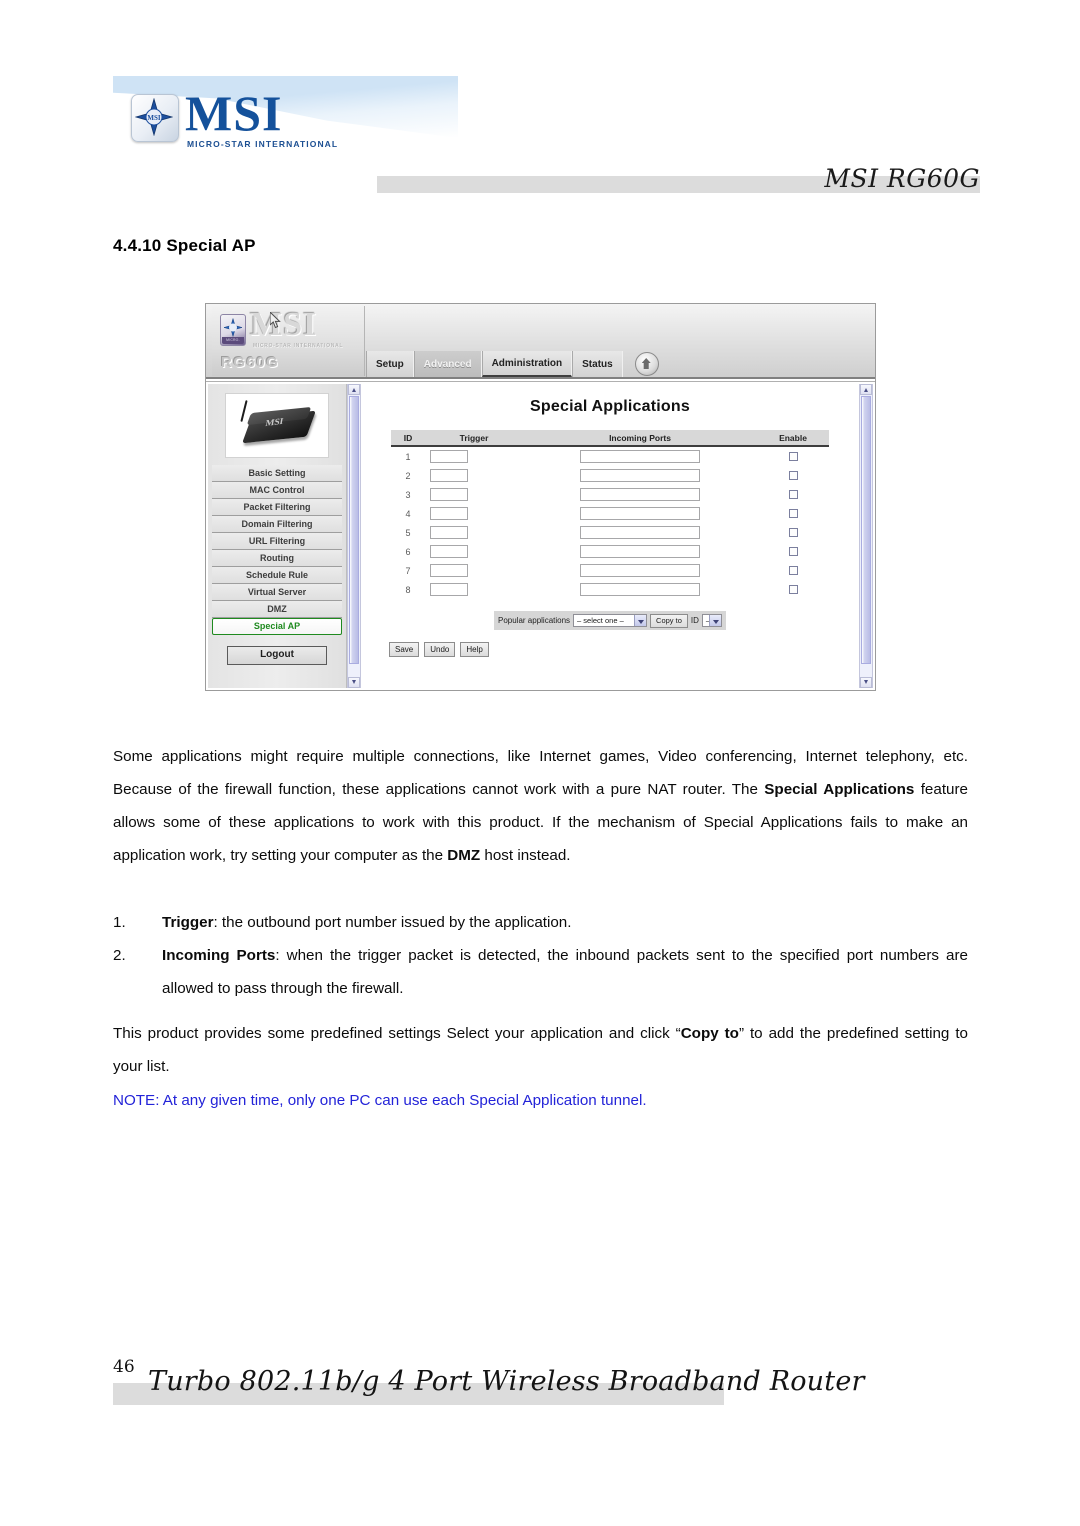 The height and width of the screenshot is (1526, 1080). What do you see at coordinates (233, 330) in the screenshot?
I see `router-msi-emblem-icon: MICRO-STAR` at bounding box center [233, 330].